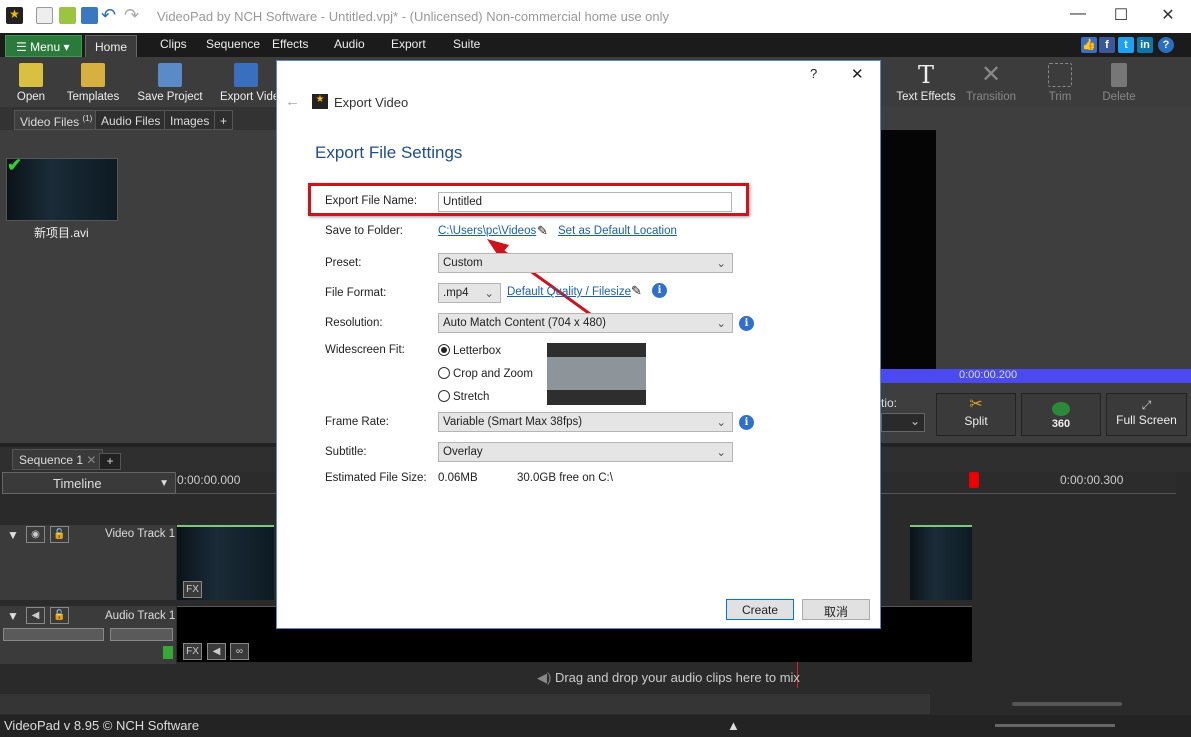 This screenshot has height=737, width=1191. Describe the element at coordinates (170, 80) in the screenshot. I see `save-project-button: Save Project` at that location.